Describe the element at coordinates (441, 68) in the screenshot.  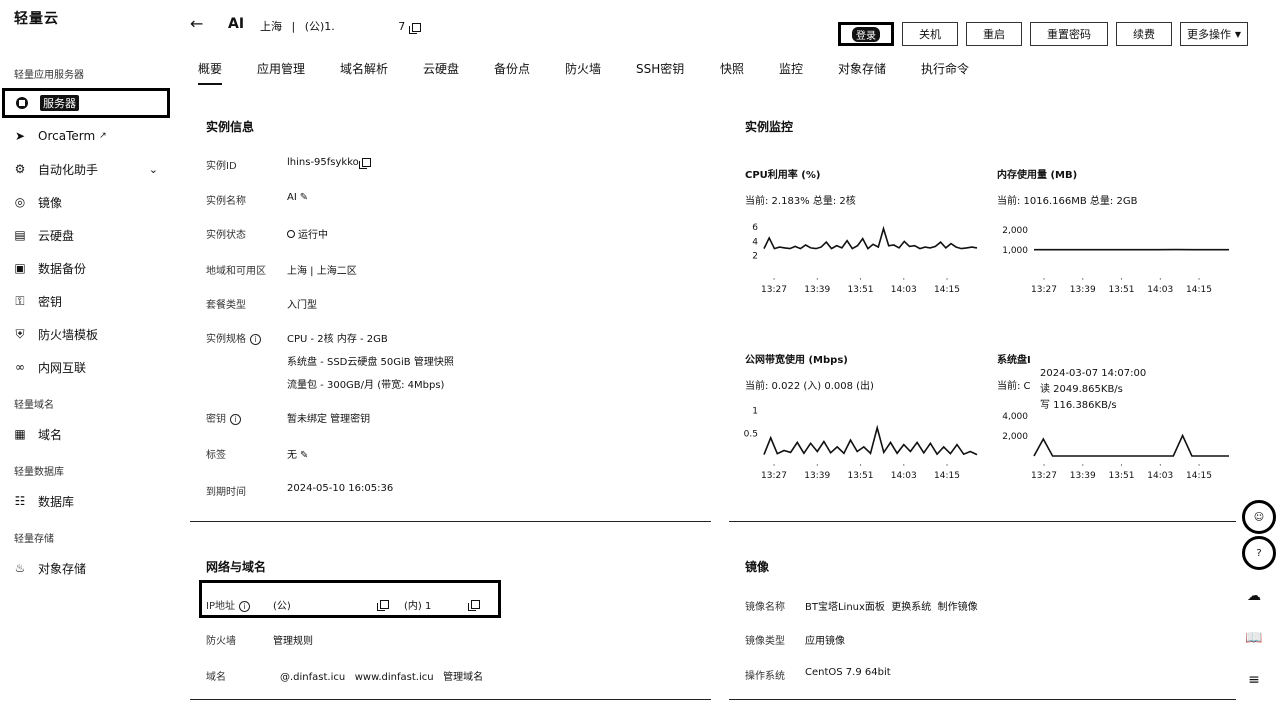
I see `tab-cloud-disk: 云硬盘` at that location.